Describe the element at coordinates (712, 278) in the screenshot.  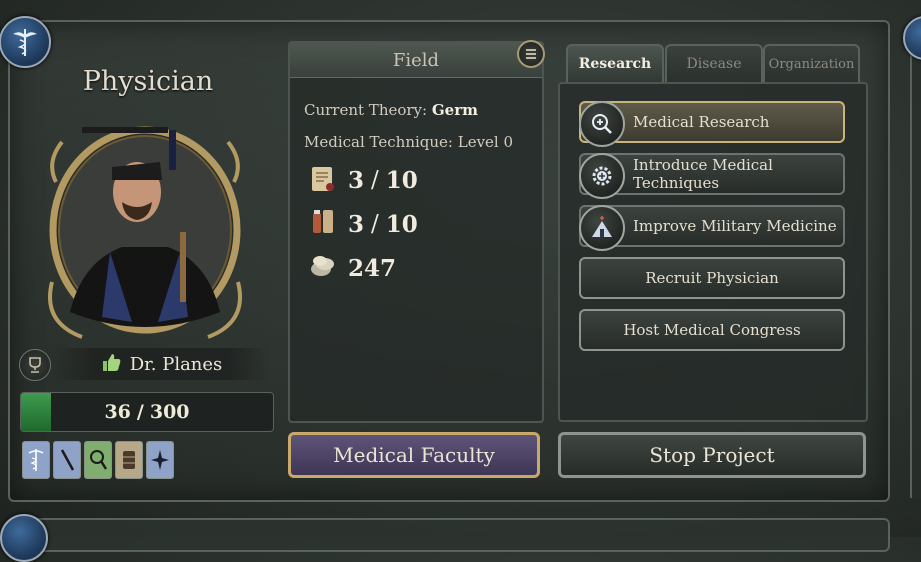
I see `recruit-physician-button: Recruit Physician` at that location.